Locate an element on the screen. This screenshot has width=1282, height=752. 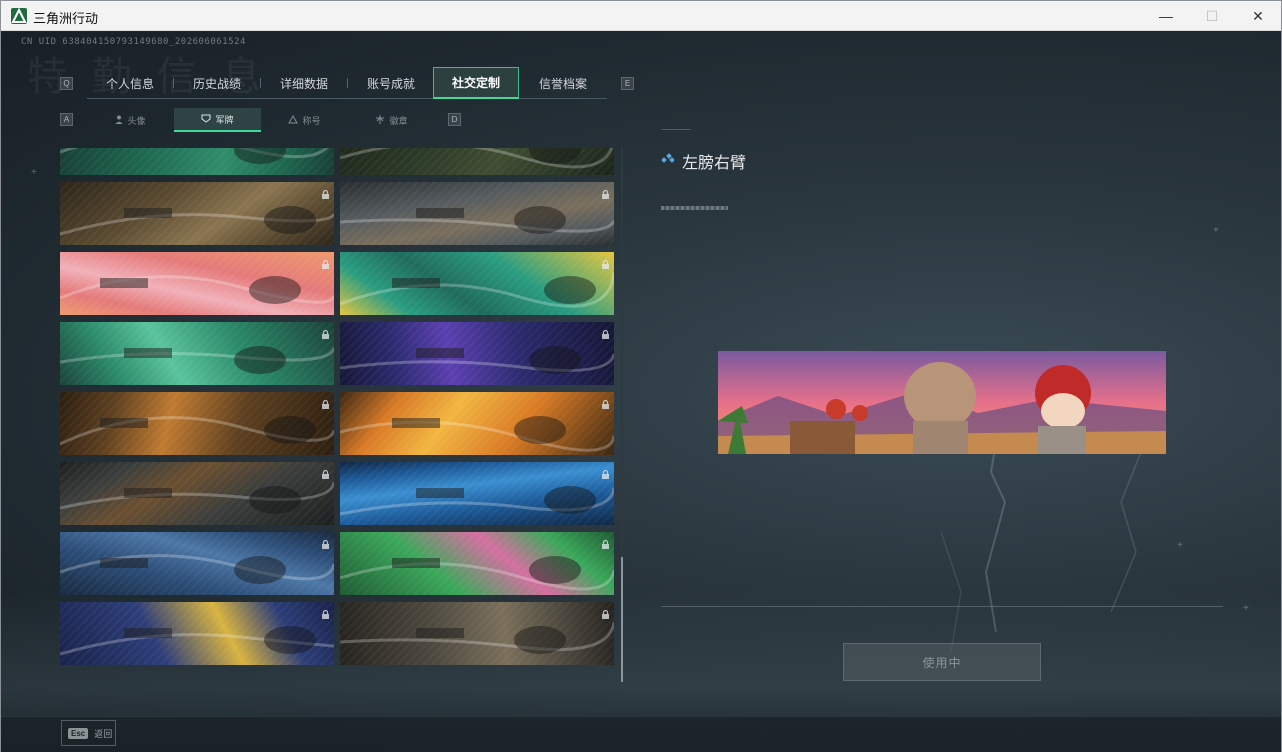
subtab-next-key: D is located at coordinates (454, 119).